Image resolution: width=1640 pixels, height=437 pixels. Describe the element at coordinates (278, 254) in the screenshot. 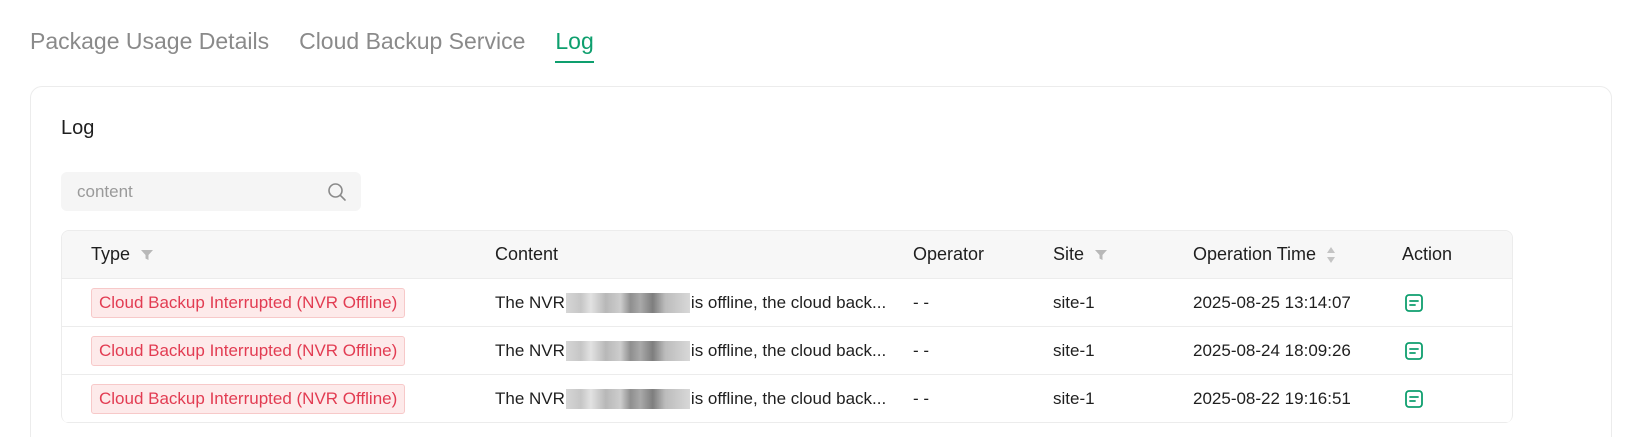

I see `header-type: Type` at that location.